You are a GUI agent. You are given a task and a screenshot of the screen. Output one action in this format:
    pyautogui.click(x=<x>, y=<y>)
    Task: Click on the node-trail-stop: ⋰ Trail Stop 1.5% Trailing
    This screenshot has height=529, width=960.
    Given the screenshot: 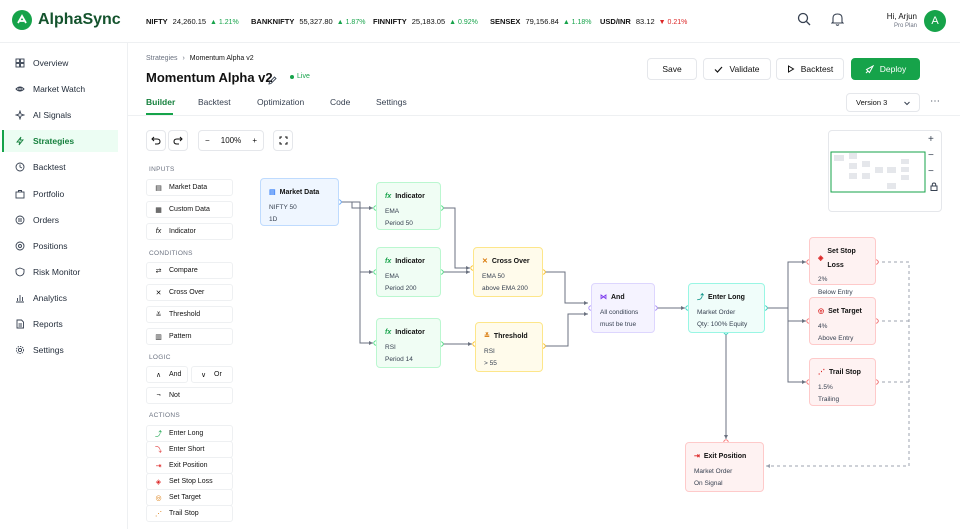 What is the action you would take?
    pyautogui.click(x=842, y=382)
    